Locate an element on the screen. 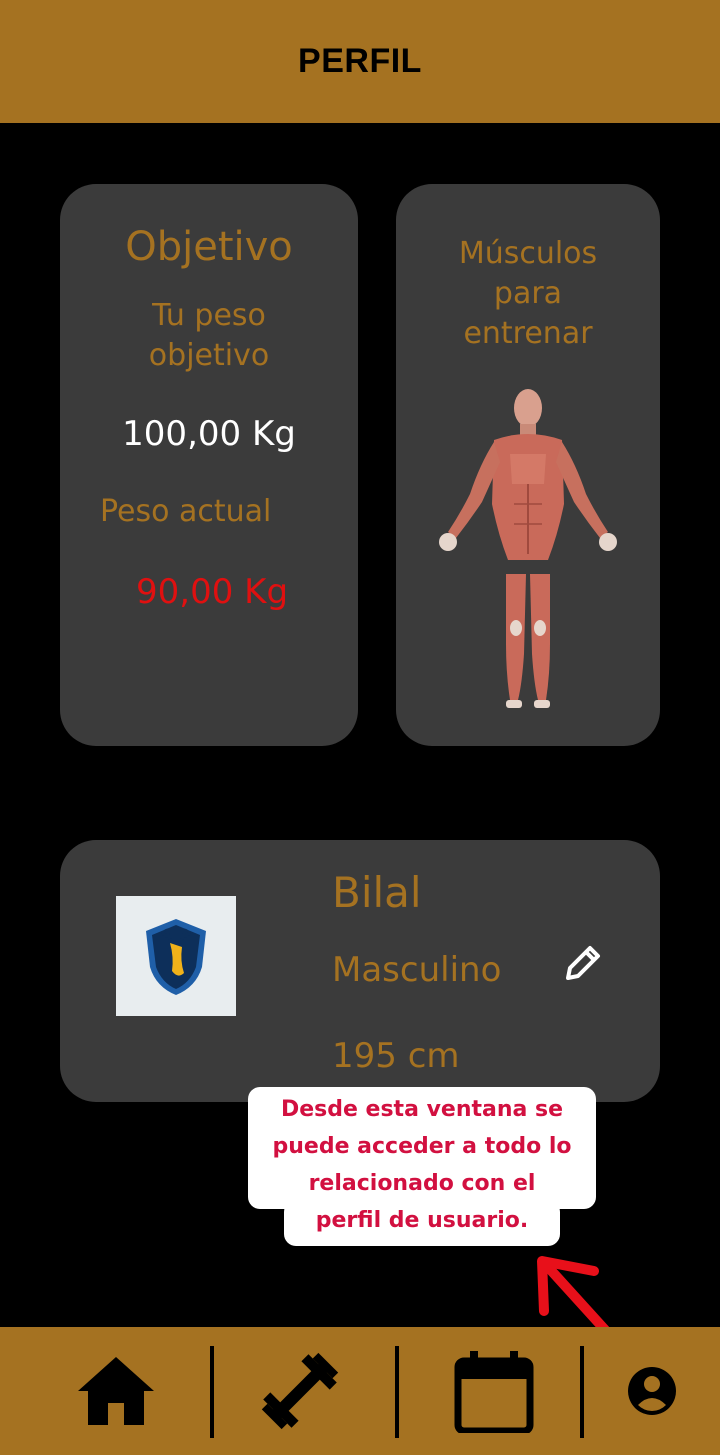 This screenshot has width=720, height=1455. goal-weight-value: 100,00 Kg is located at coordinates (209, 434).